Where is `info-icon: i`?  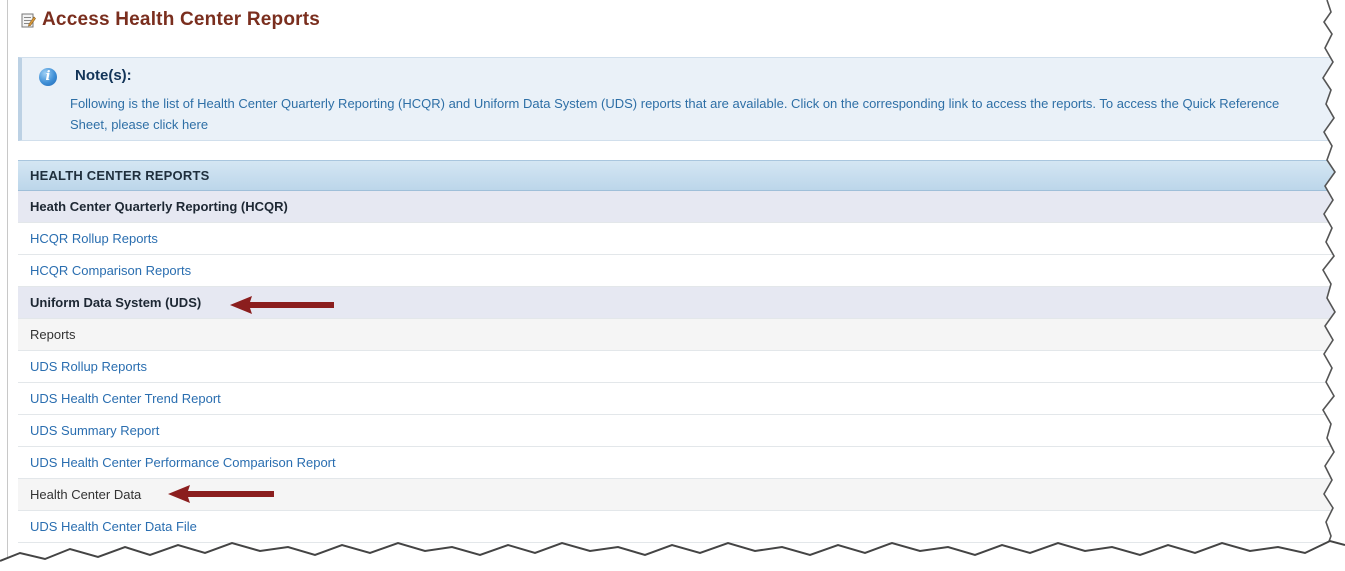
info-icon: i is located at coordinates (48, 77).